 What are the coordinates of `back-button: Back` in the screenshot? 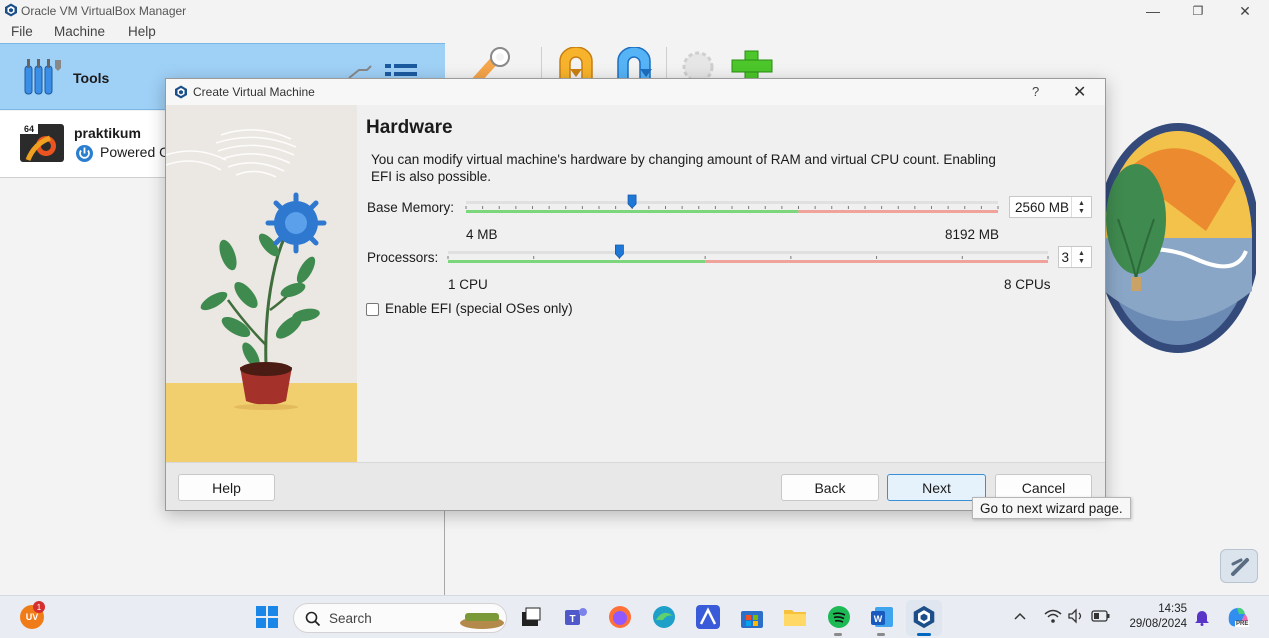 It's located at (830, 487).